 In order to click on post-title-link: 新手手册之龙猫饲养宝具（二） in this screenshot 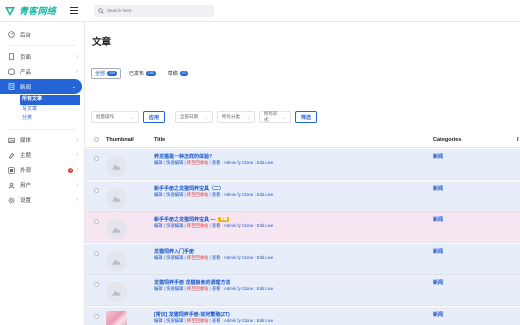, I will do `click(189, 188)`.